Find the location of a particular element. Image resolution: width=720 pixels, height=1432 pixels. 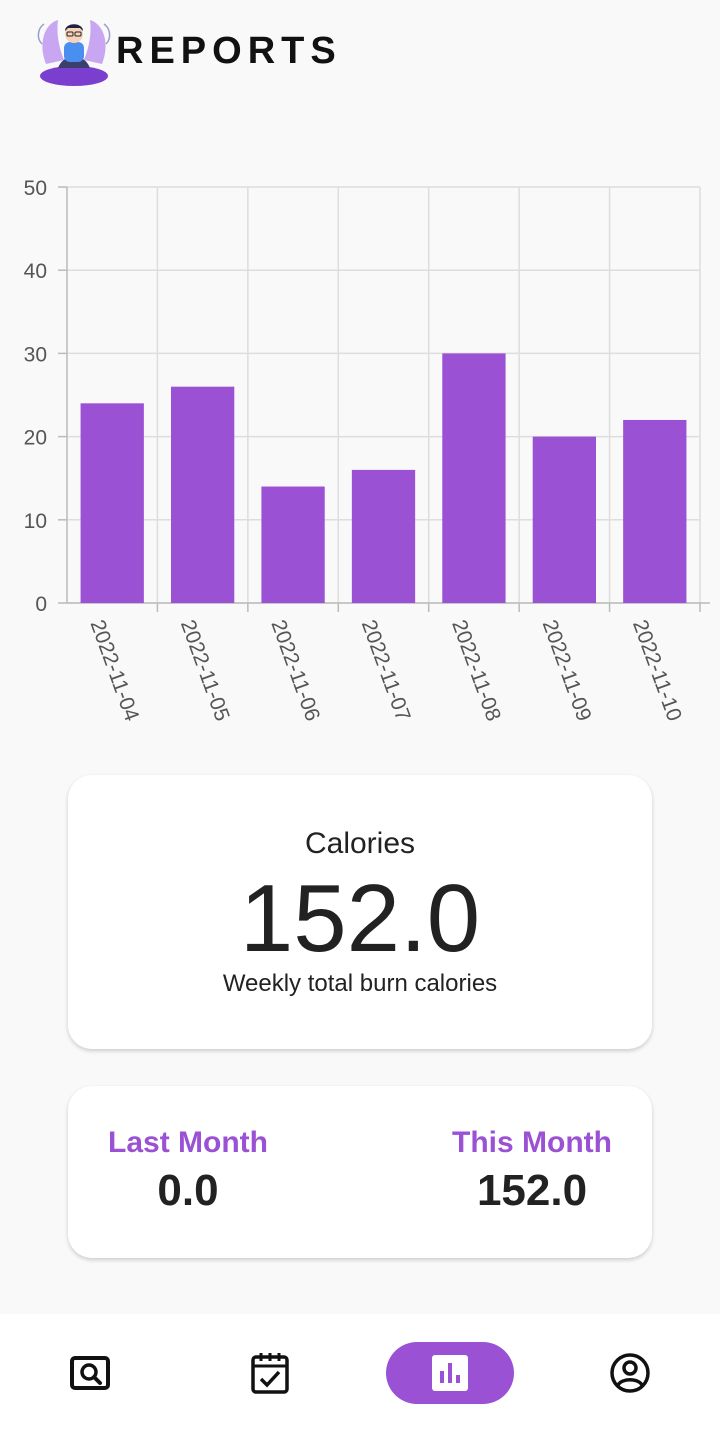

x-tick-label: 2022-11-05 is located at coordinates (205, 670).